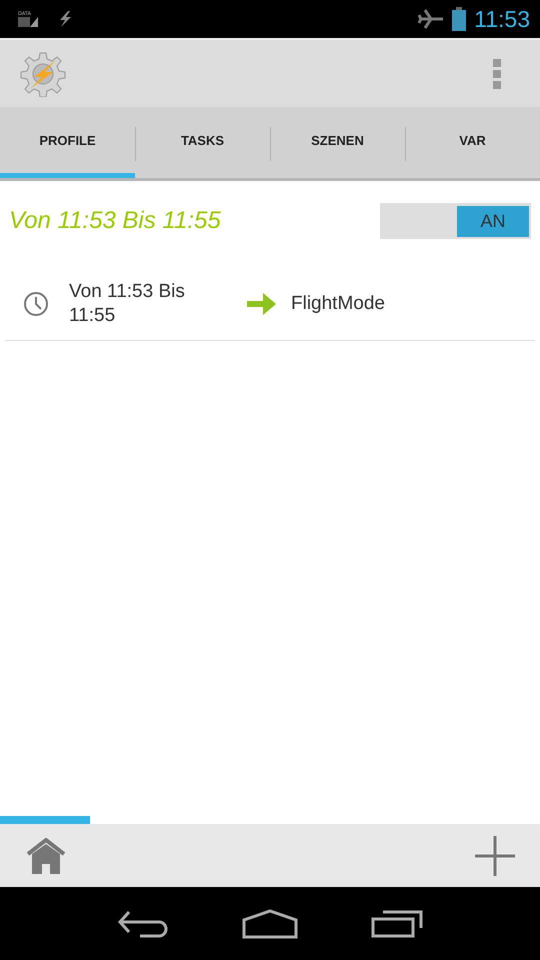 This screenshot has width=540, height=960. What do you see at coordinates (472, 142) in the screenshot?
I see `tab: VAR` at bounding box center [472, 142].